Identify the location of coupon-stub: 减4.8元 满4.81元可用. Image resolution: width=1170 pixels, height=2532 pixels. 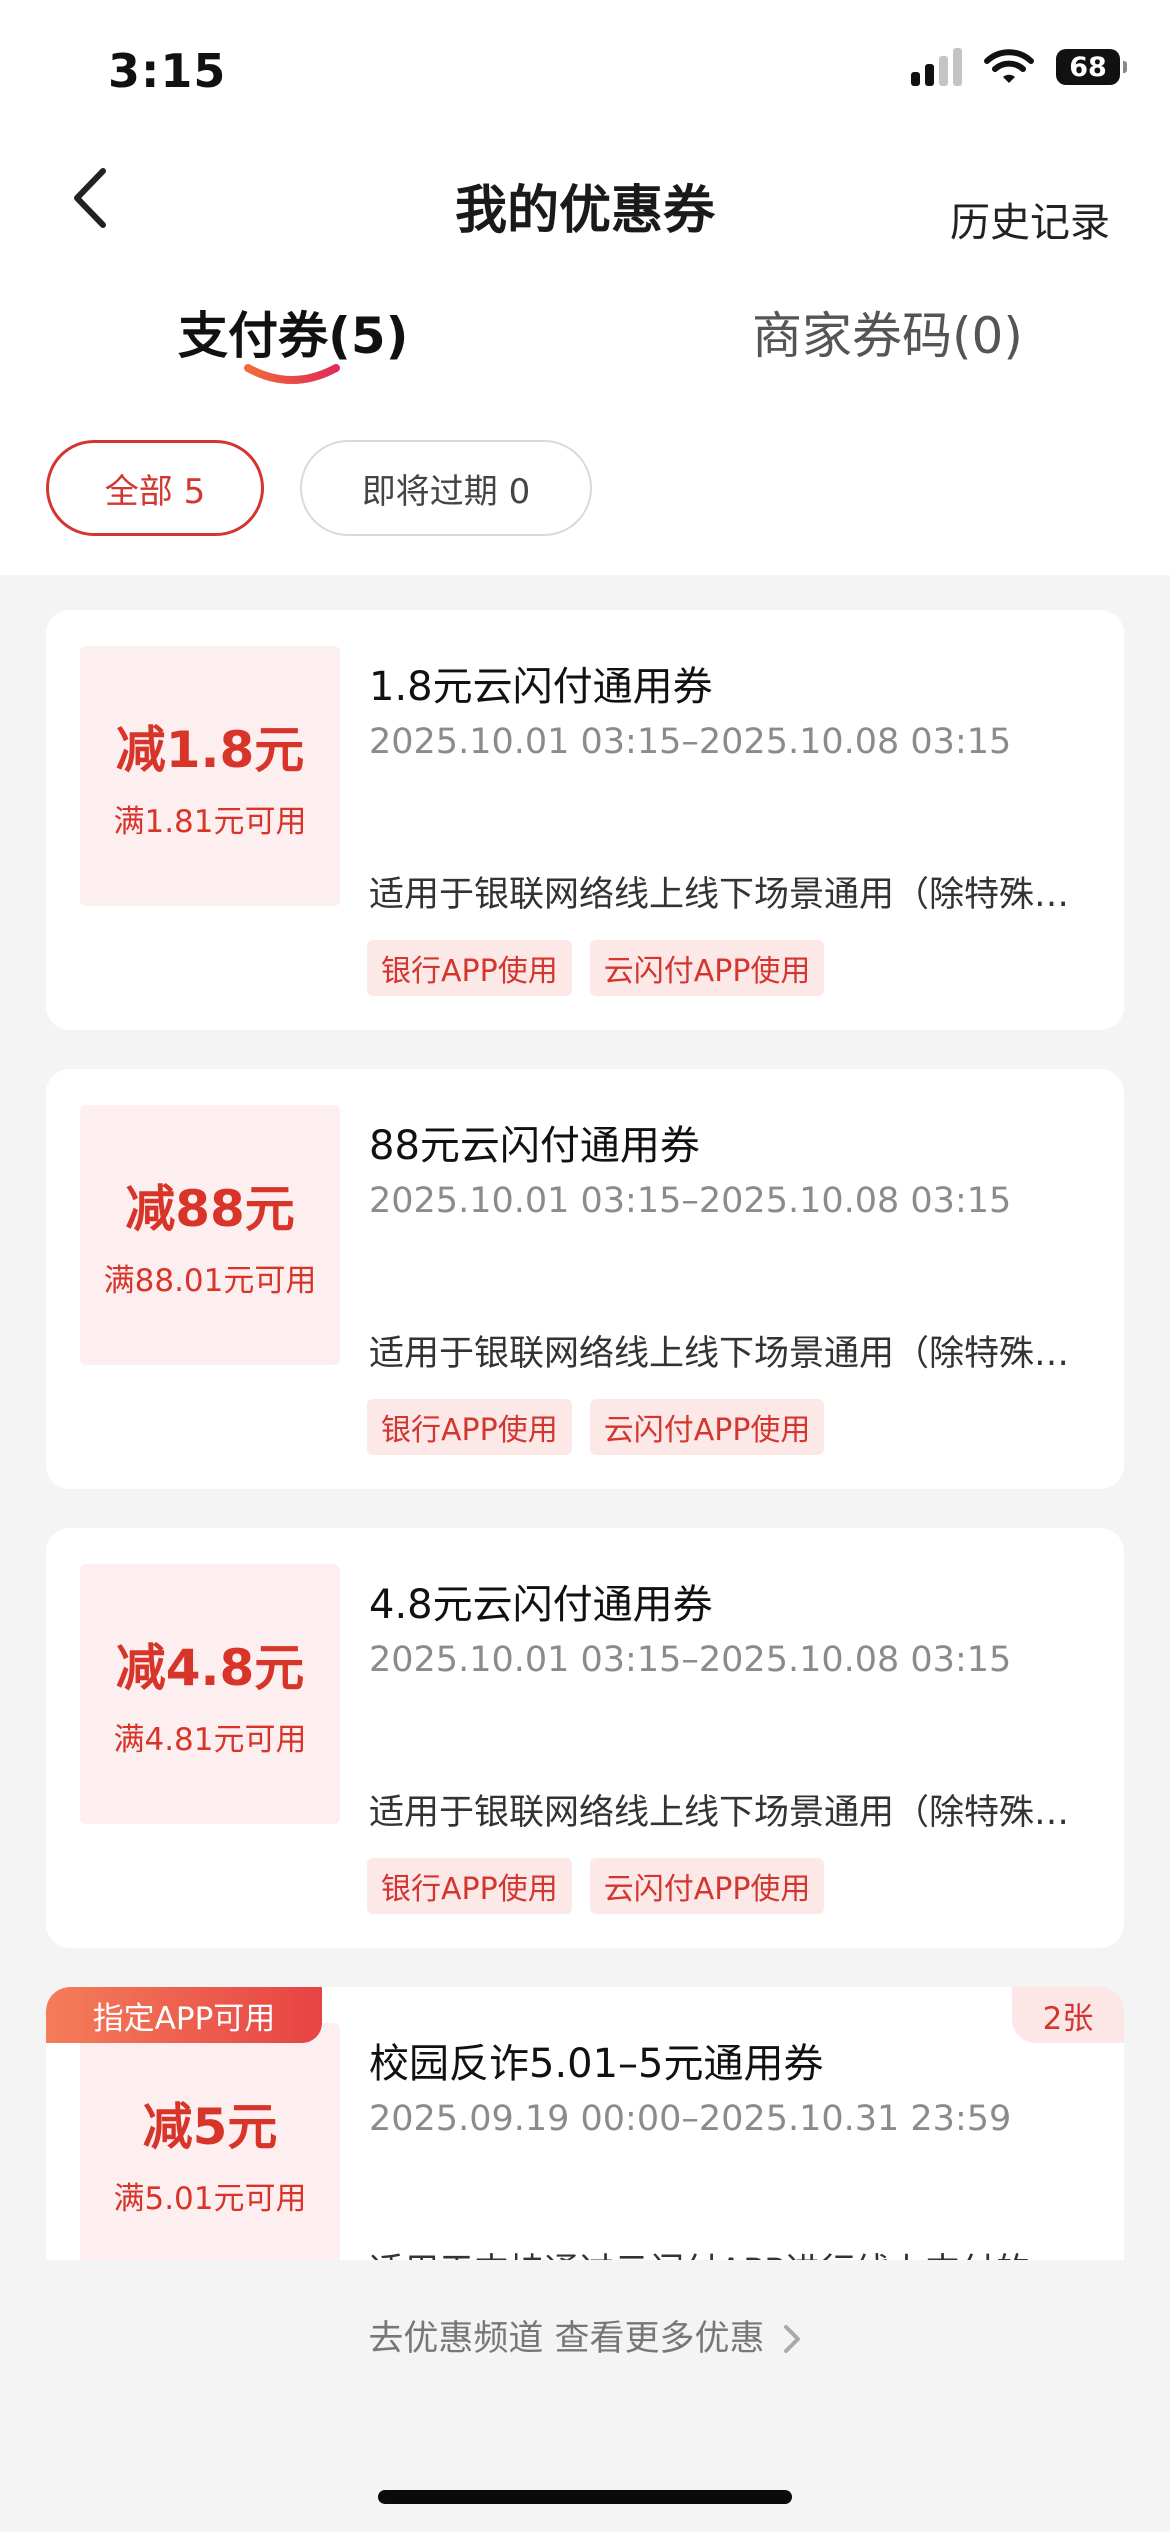
(210, 1694).